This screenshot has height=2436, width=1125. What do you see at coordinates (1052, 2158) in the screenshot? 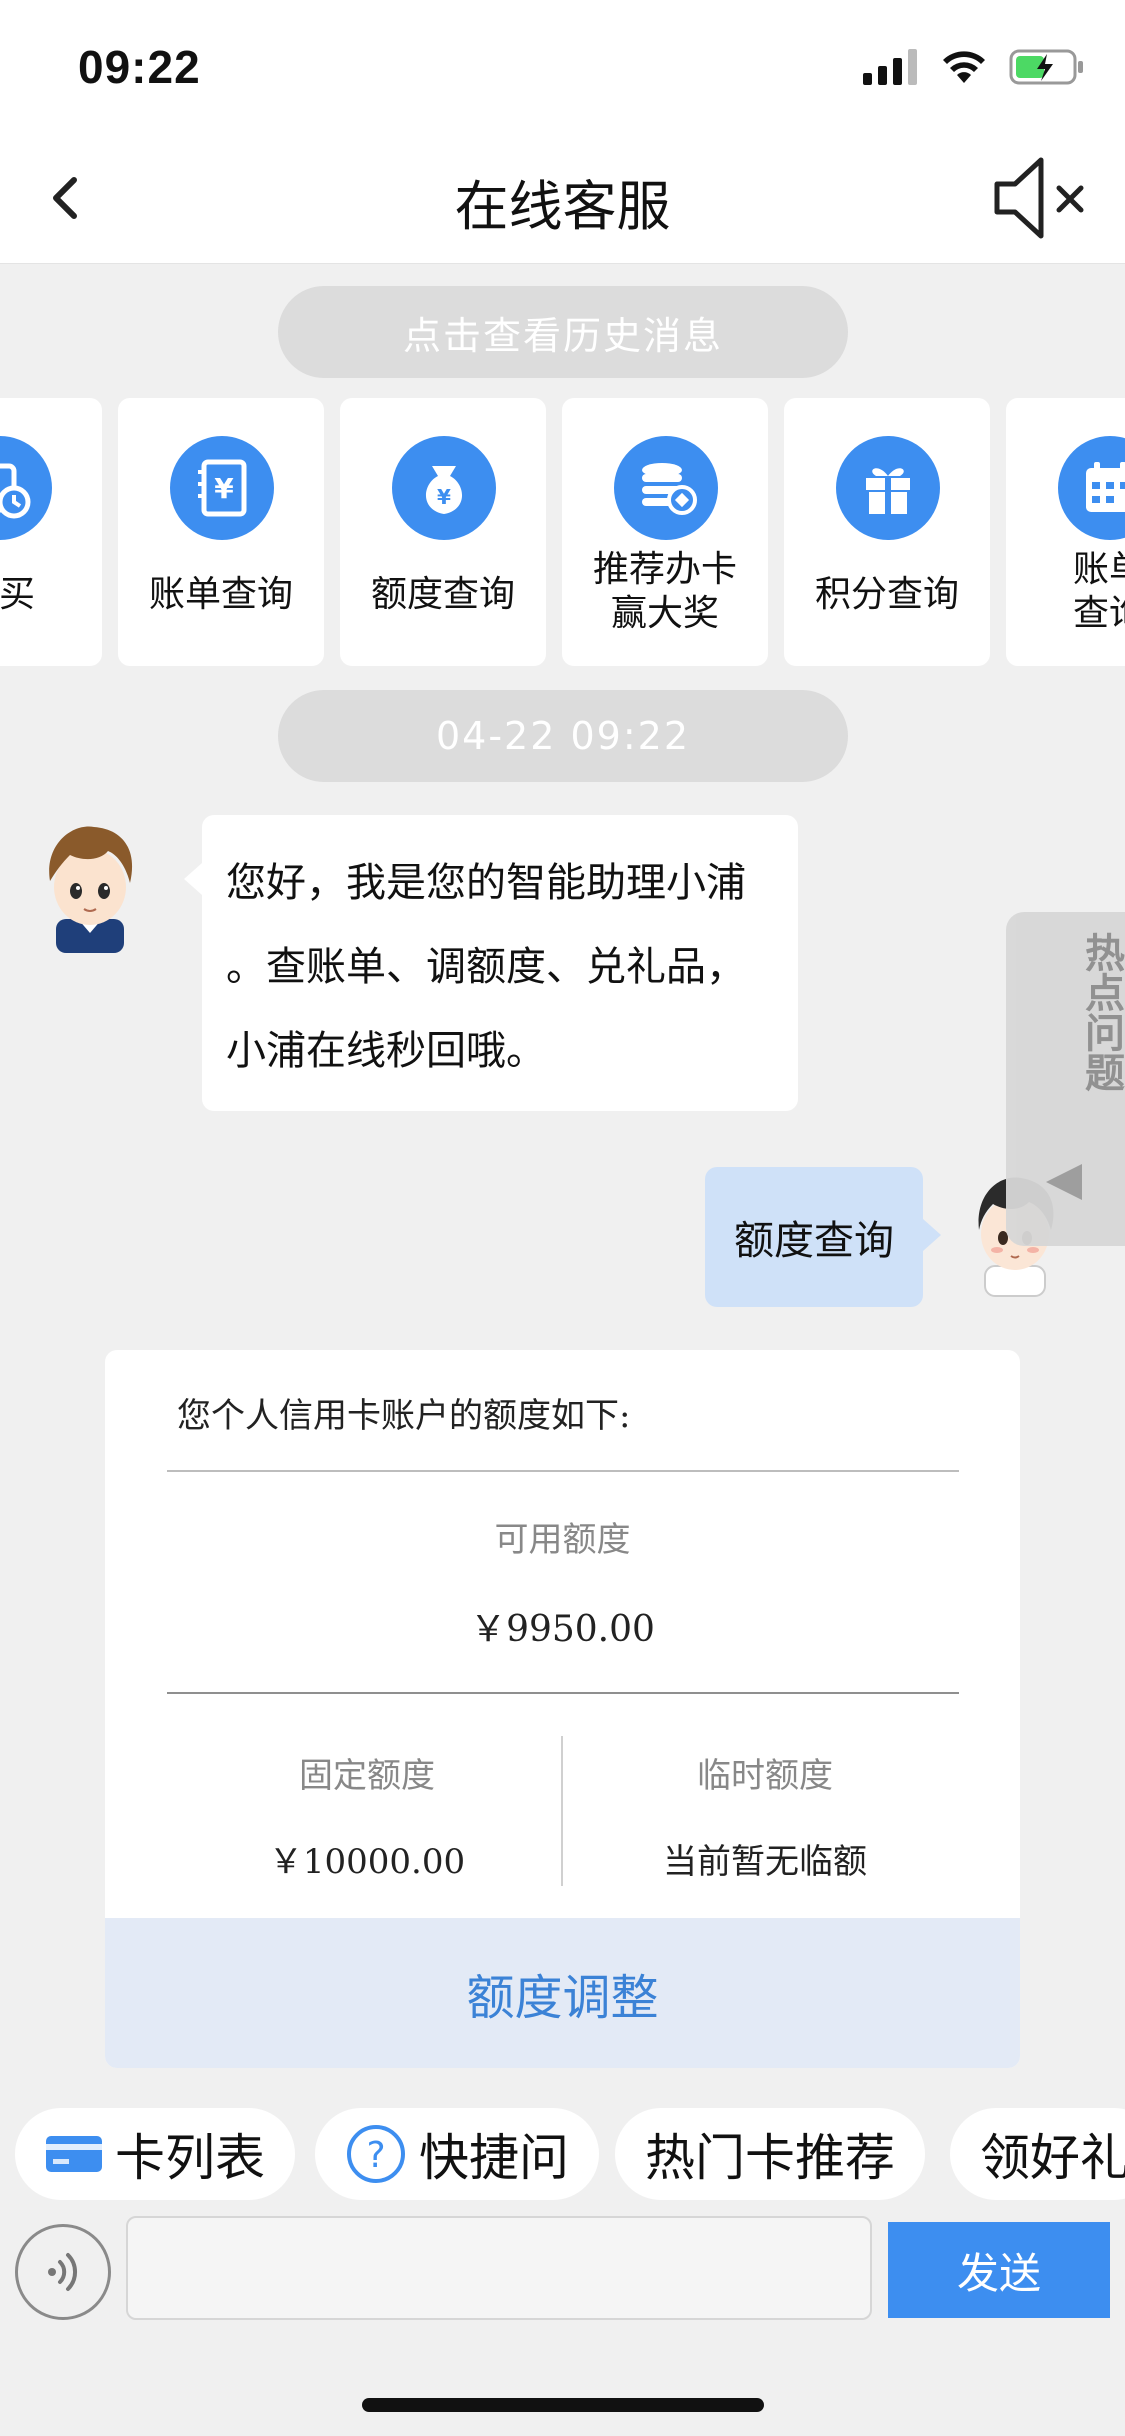
I see `chip-label: 领好礼` at bounding box center [1052, 2158].